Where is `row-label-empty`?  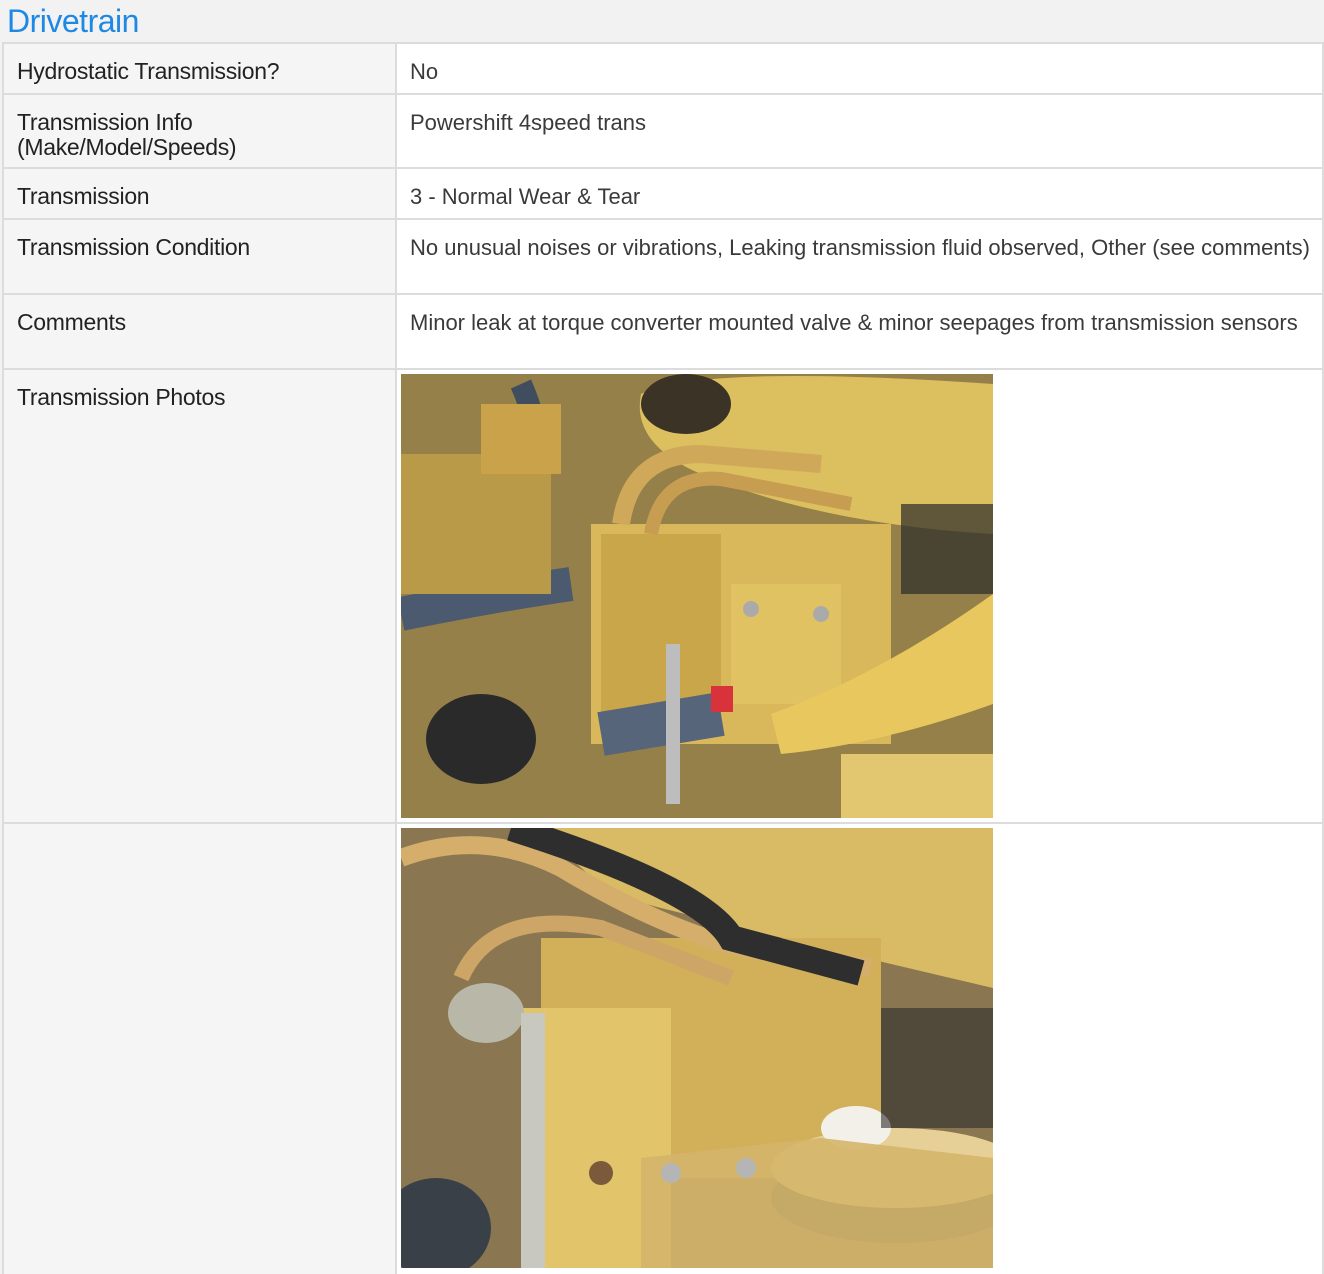 row-label-empty is located at coordinates (199, 1049).